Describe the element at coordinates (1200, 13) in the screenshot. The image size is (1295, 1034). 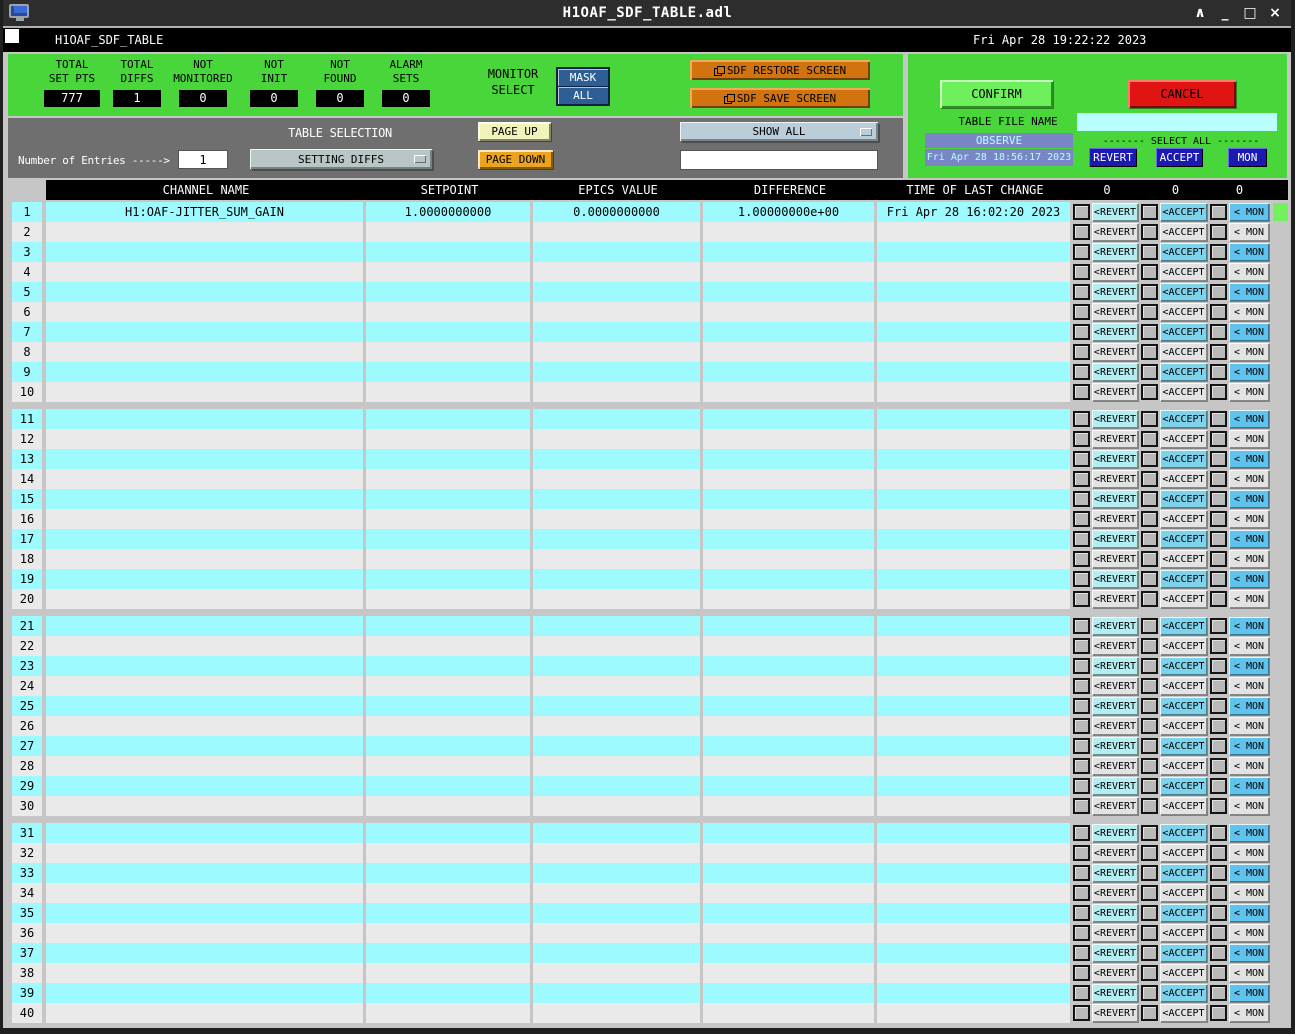
I see `shade-button: ∧` at that location.